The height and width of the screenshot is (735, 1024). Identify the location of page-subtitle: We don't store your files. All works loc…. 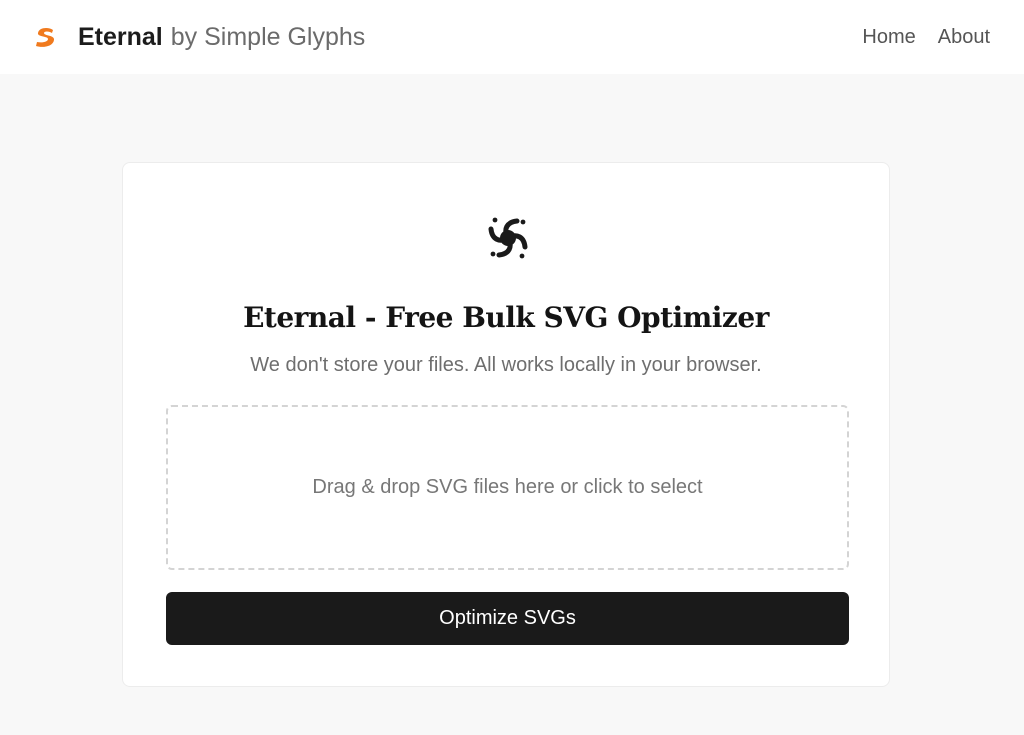
(506, 365).